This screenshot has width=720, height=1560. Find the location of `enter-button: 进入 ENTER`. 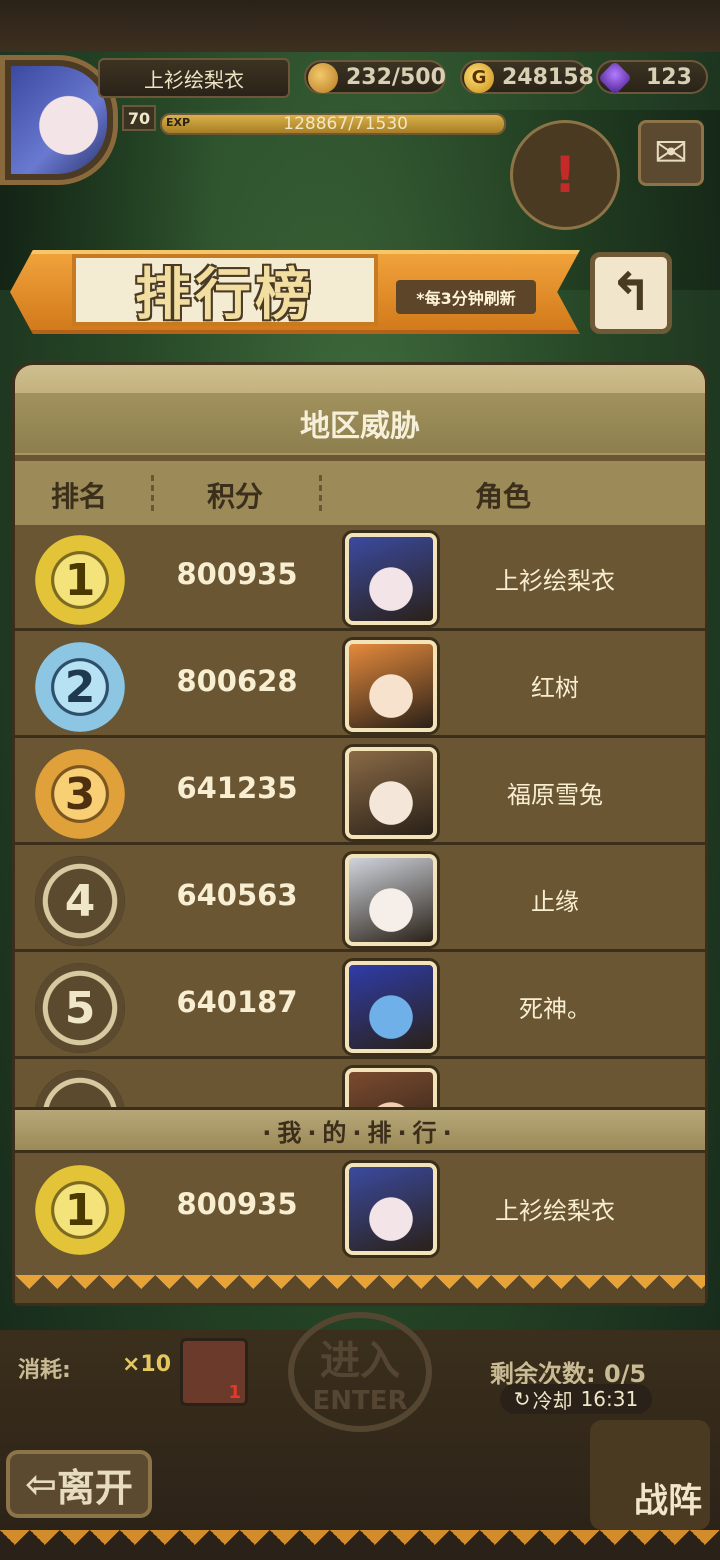

enter-button: 进入 ENTER is located at coordinates (360, 1372).